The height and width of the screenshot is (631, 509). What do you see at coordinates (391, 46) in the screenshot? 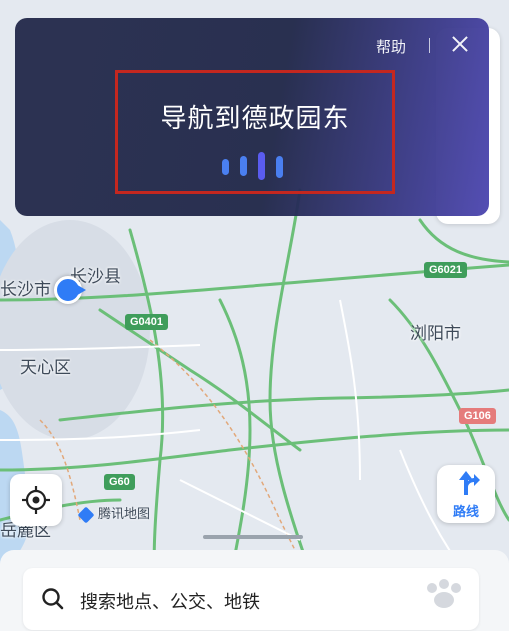
I see `help-button: 帮助` at bounding box center [391, 46].